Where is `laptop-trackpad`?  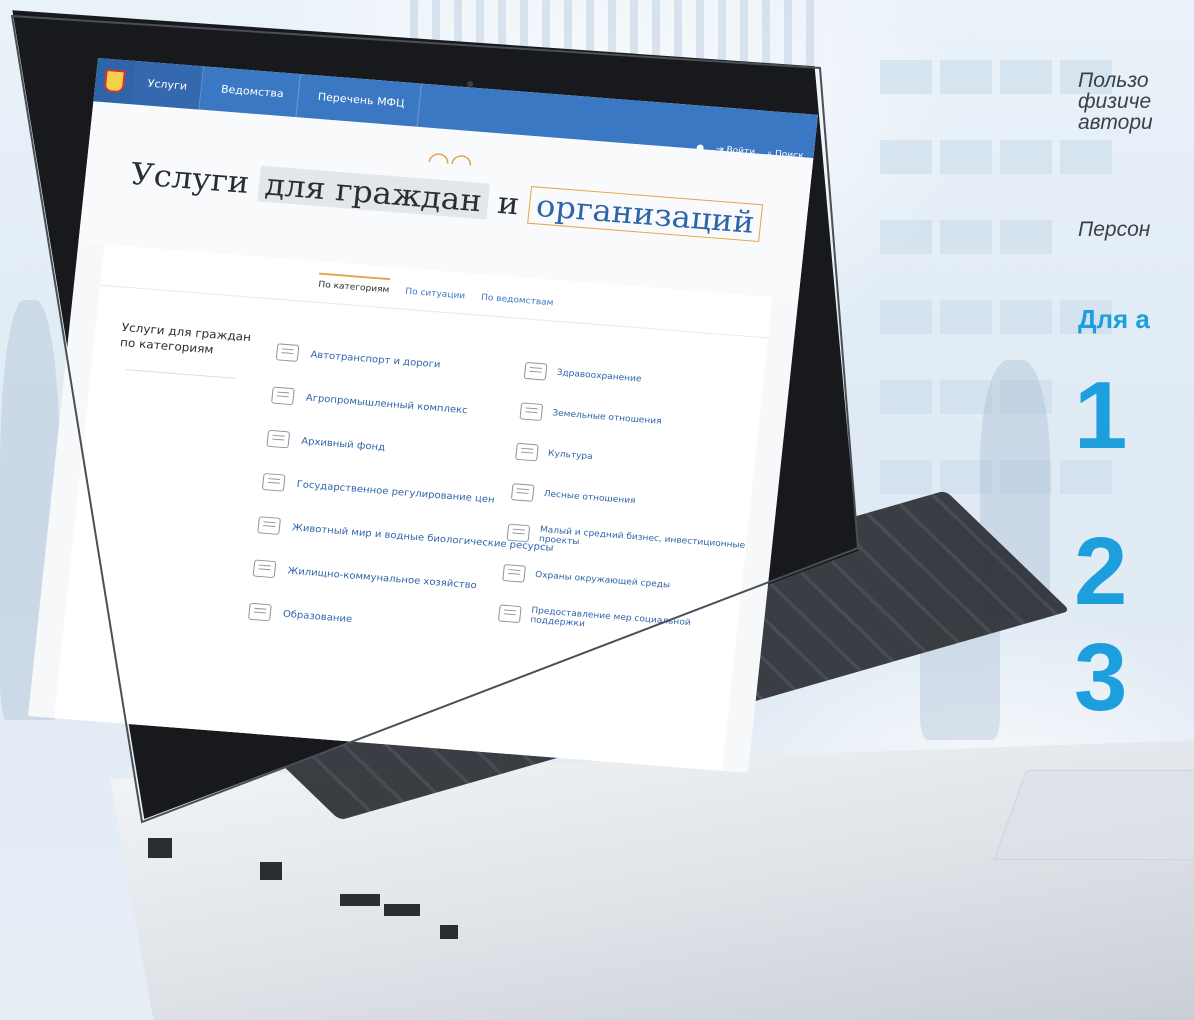 laptop-trackpad is located at coordinates (1093, 815).